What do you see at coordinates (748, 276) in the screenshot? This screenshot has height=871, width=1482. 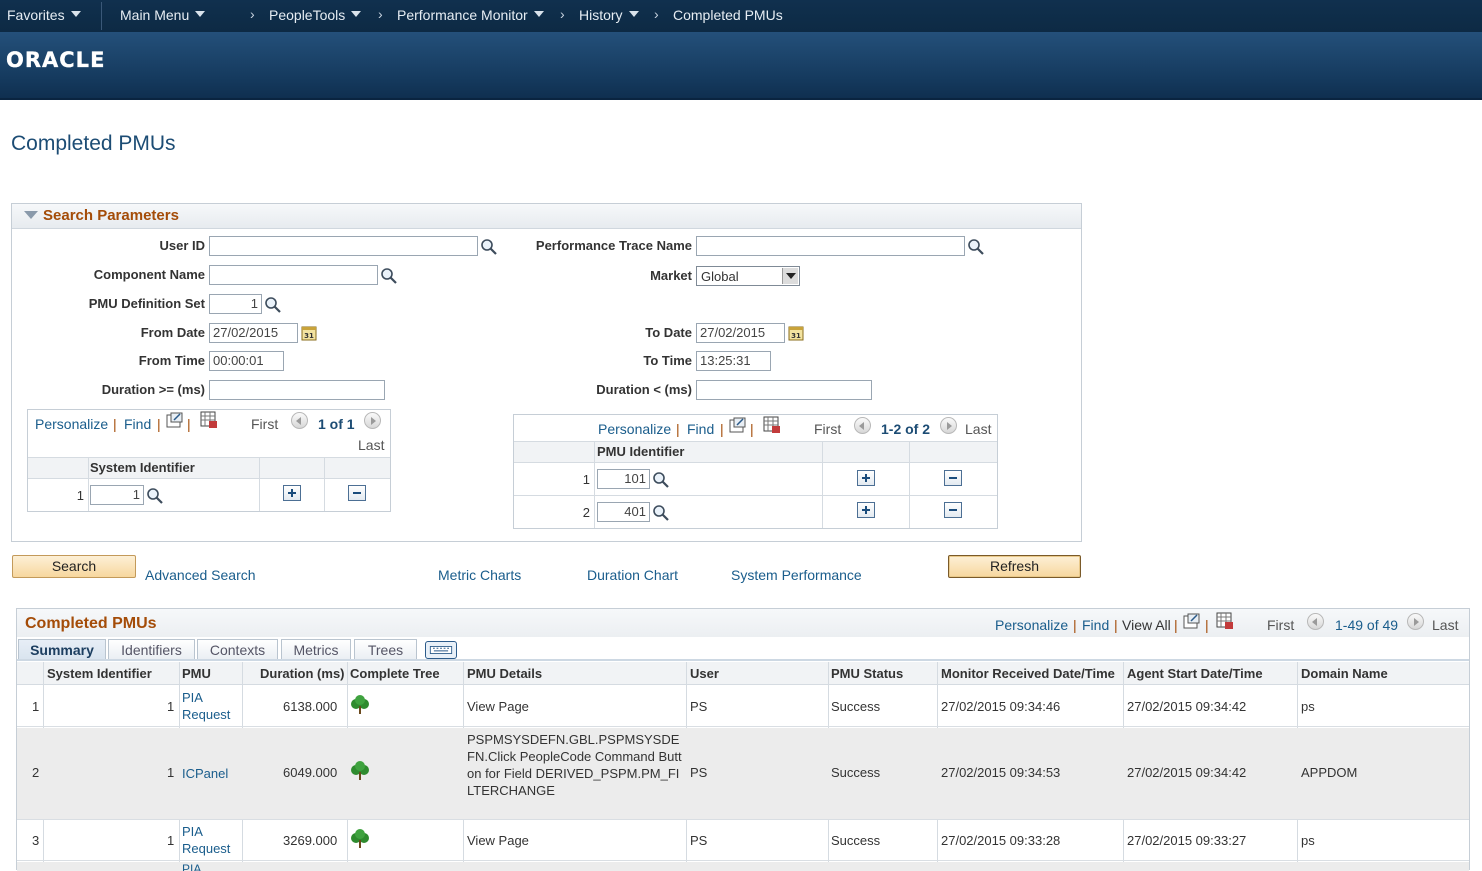 I see `market-select: Global` at bounding box center [748, 276].